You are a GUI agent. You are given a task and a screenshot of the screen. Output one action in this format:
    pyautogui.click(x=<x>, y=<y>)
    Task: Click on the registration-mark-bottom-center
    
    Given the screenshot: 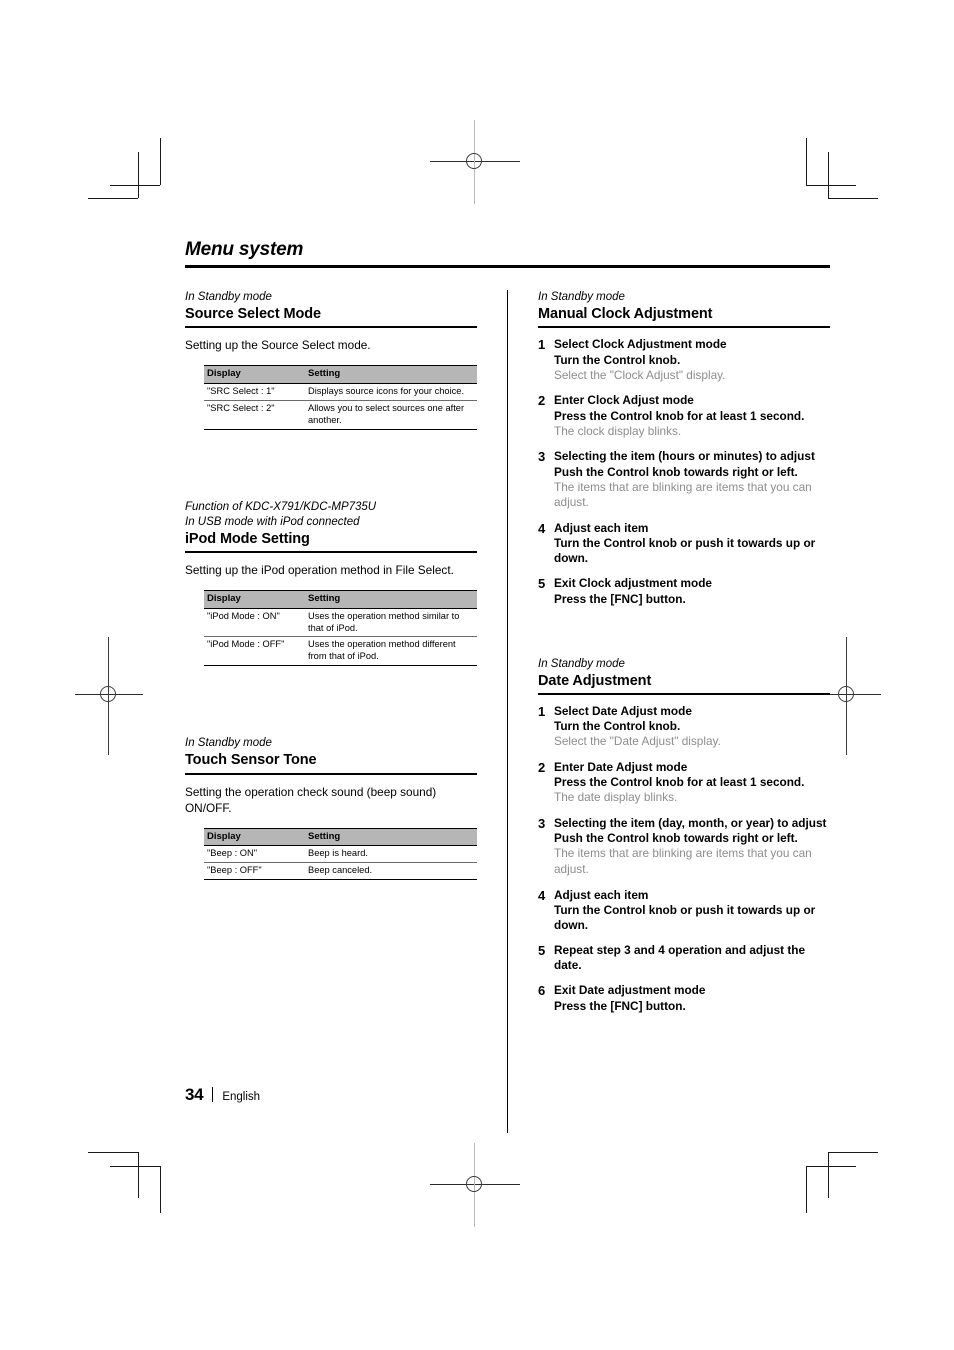 What is the action you would take?
    pyautogui.click(x=475, y=1185)
    